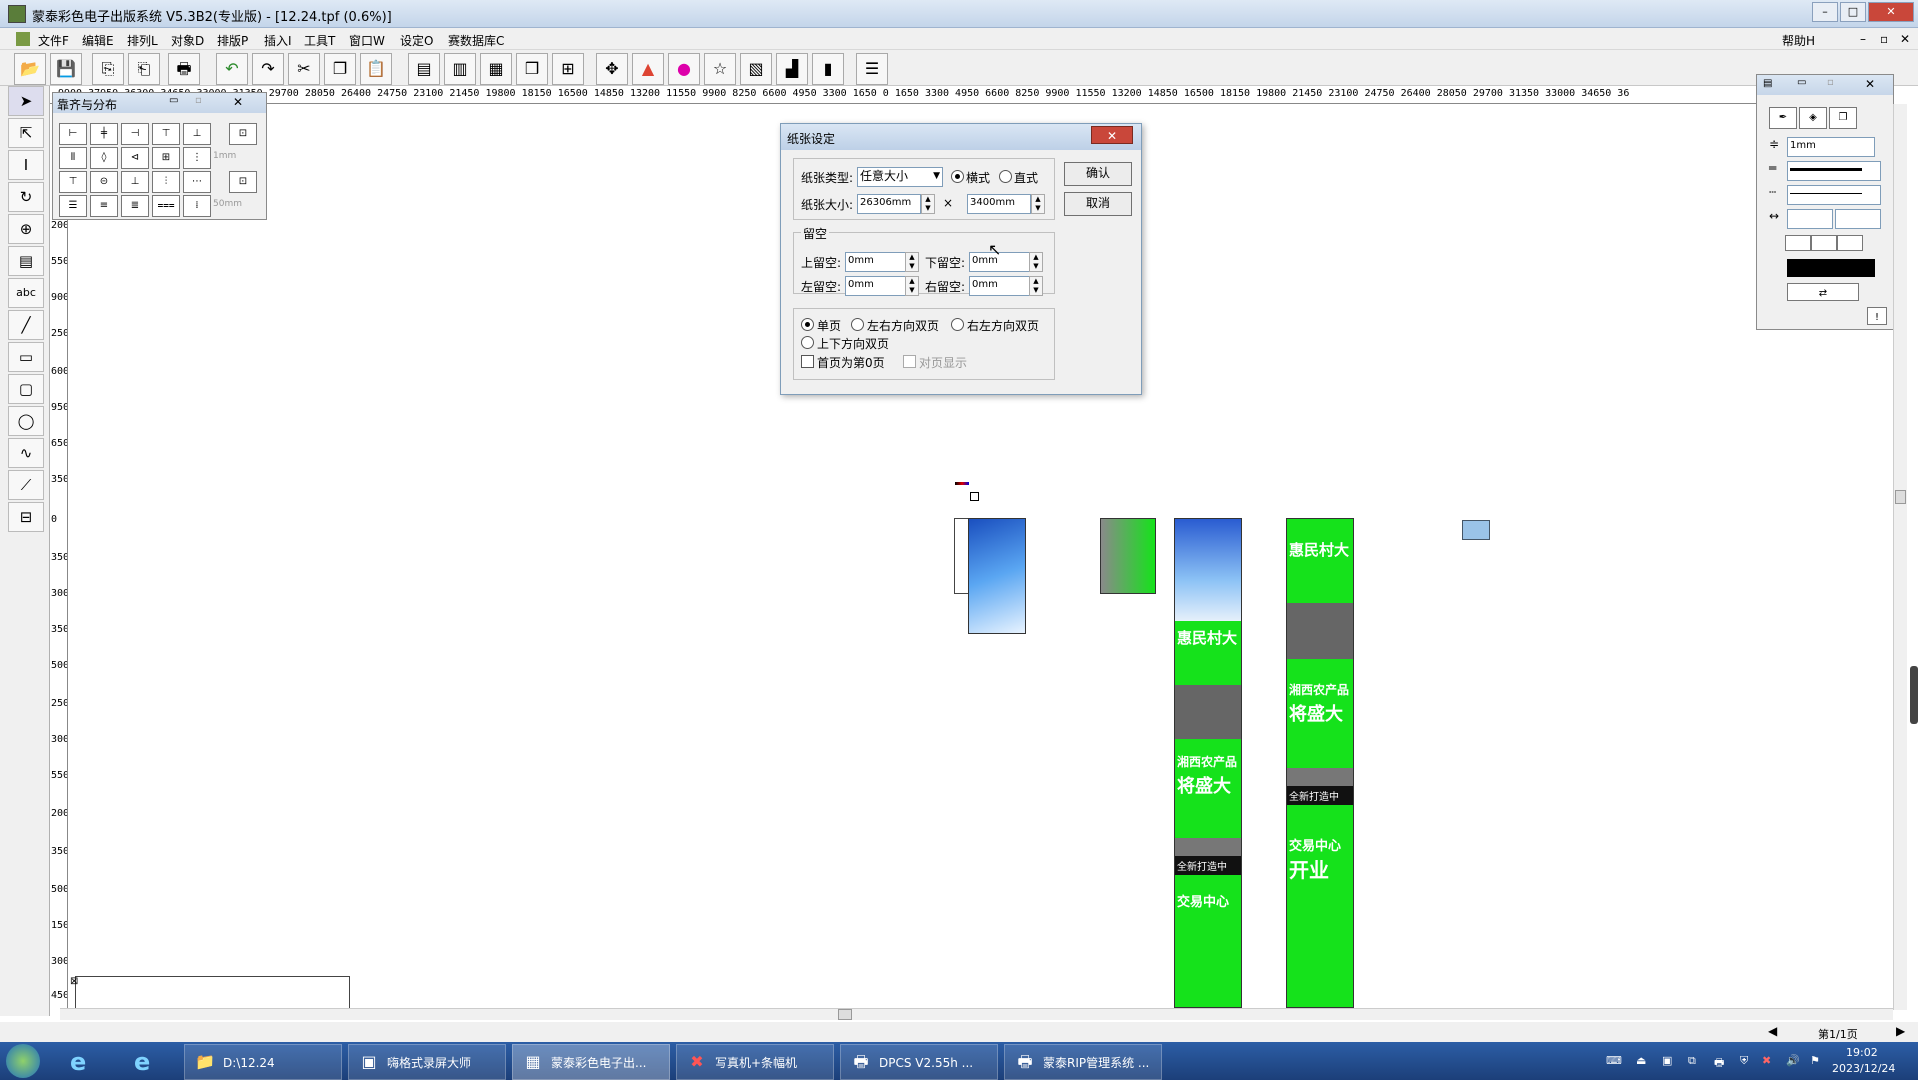  I want to click on align-top2-icon: ⊤, so click(73, 182).